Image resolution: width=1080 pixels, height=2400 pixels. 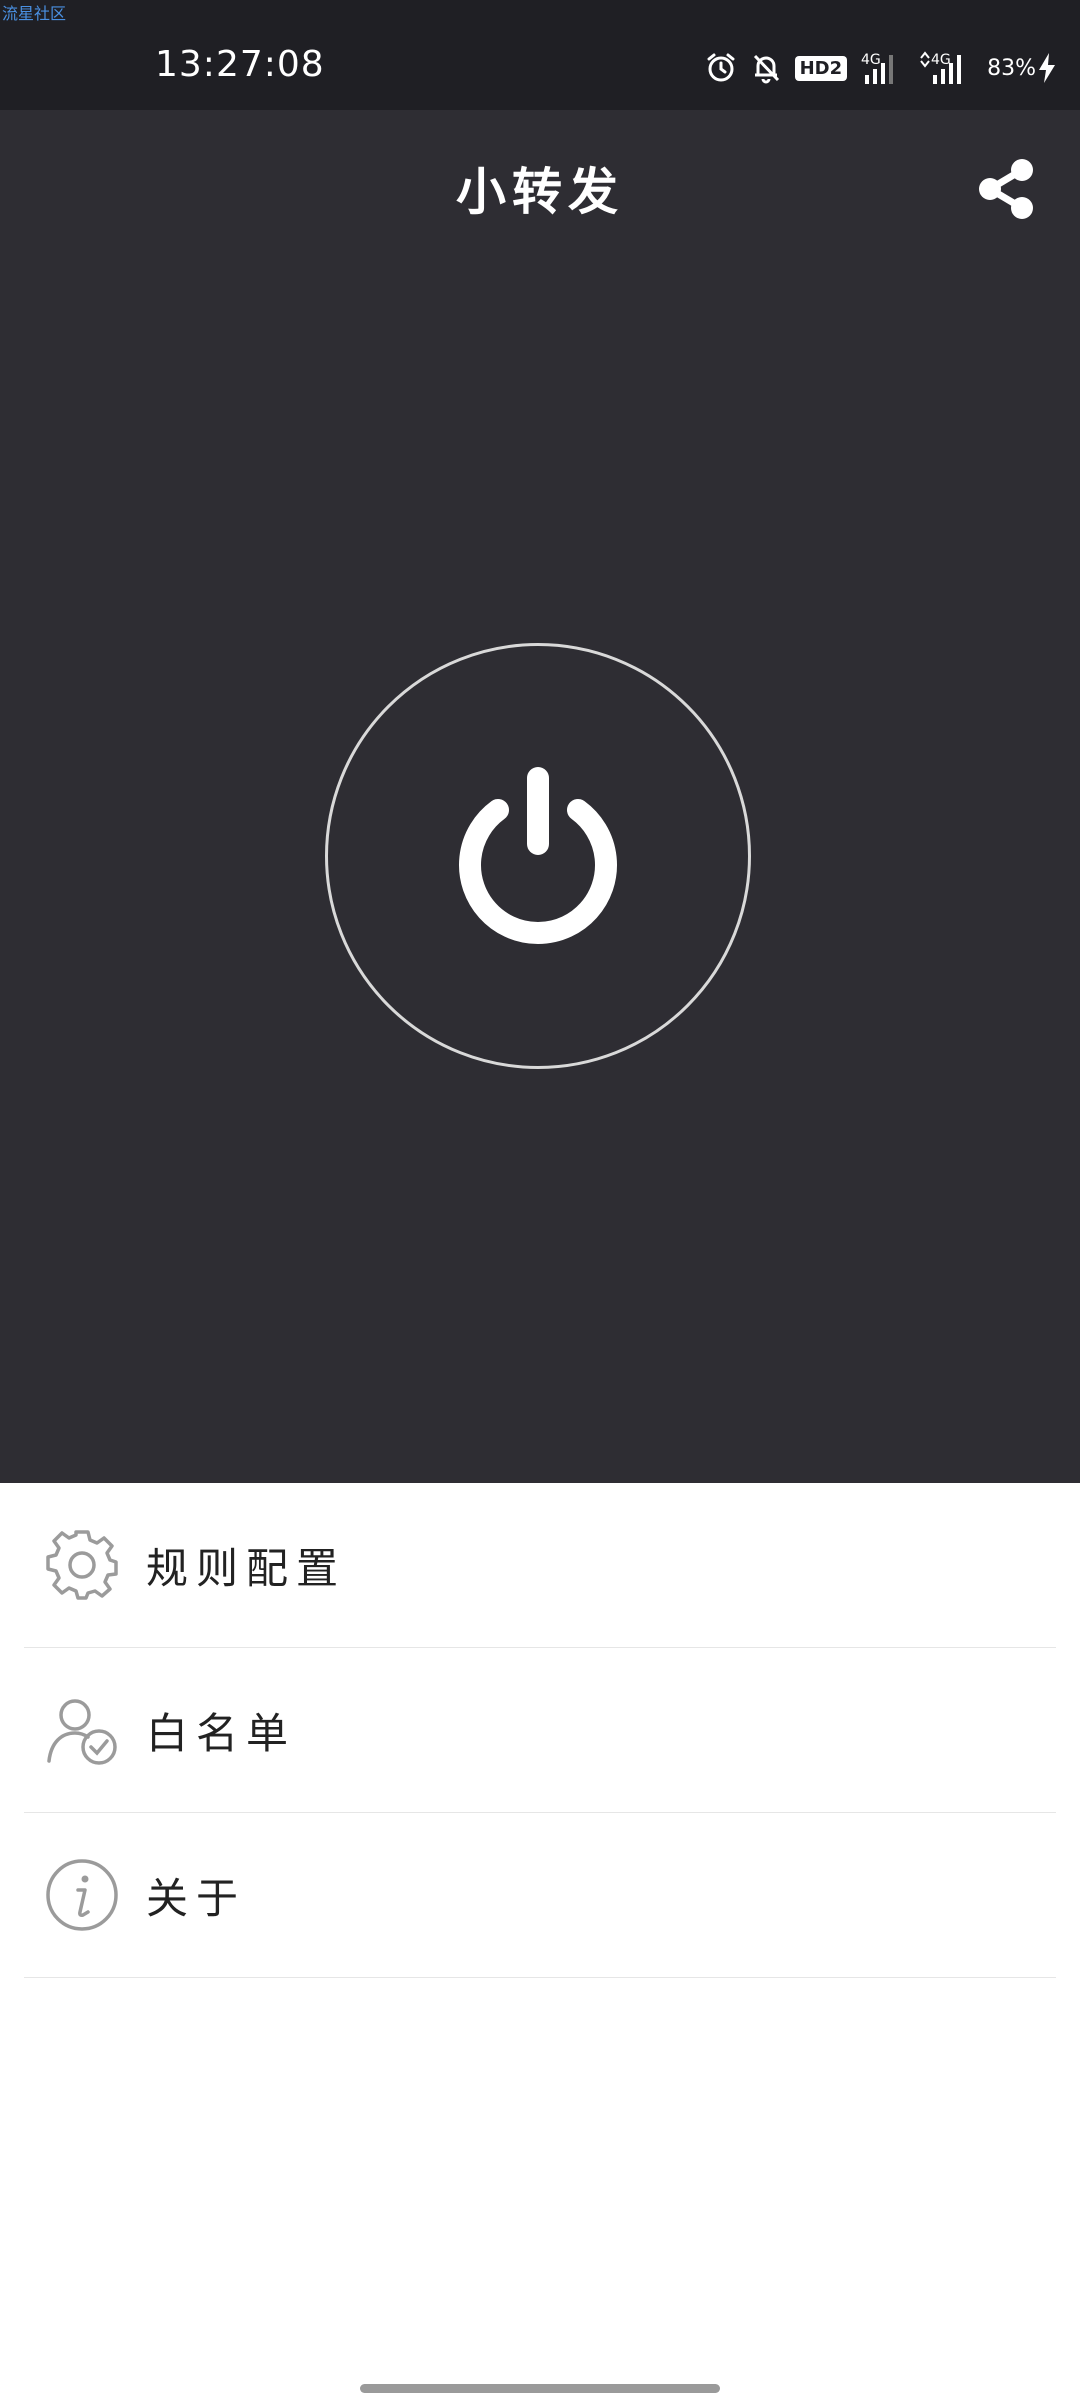 What do you see at coordinates (721, 68) in the screenshot?
I see `alarm-icon` at bounding box center [721, 68].